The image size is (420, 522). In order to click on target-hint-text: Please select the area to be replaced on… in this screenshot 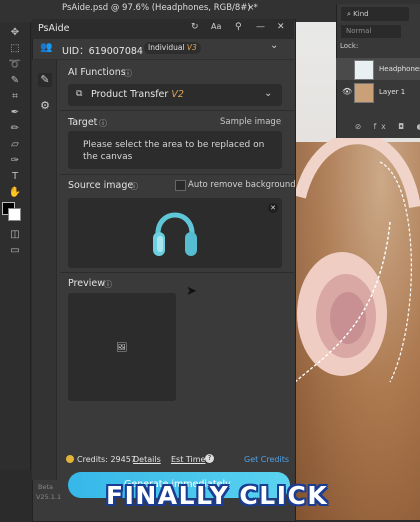, I will do `click(174, 151)`.